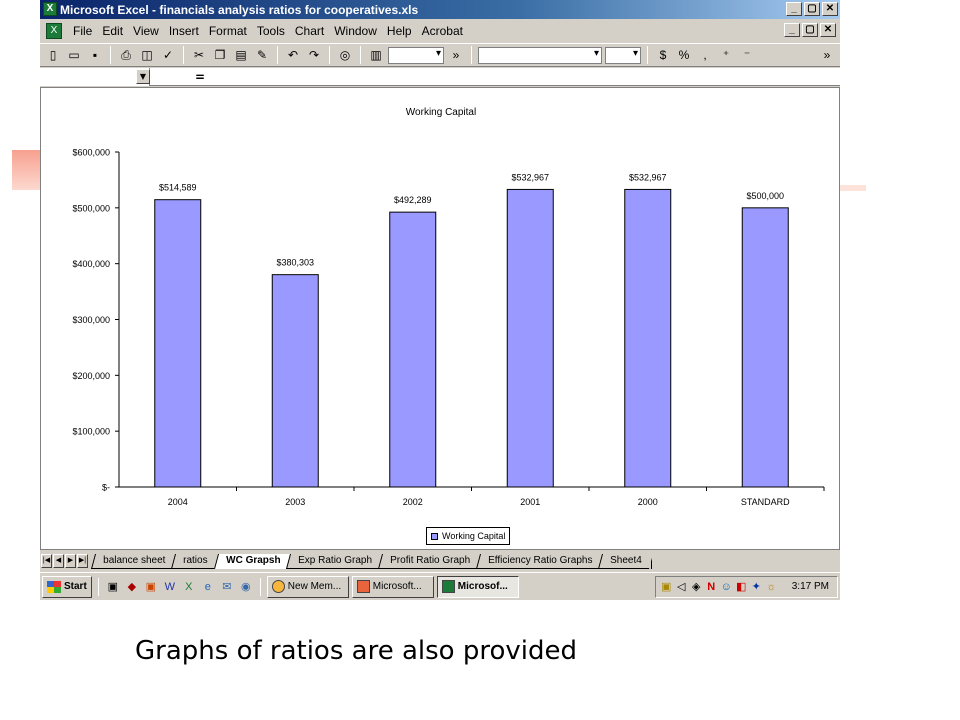 The image size is (960, 720). Describe the element at coordinates (648, 177) in the screenshot. I see `data-label: $532,967` at that location.